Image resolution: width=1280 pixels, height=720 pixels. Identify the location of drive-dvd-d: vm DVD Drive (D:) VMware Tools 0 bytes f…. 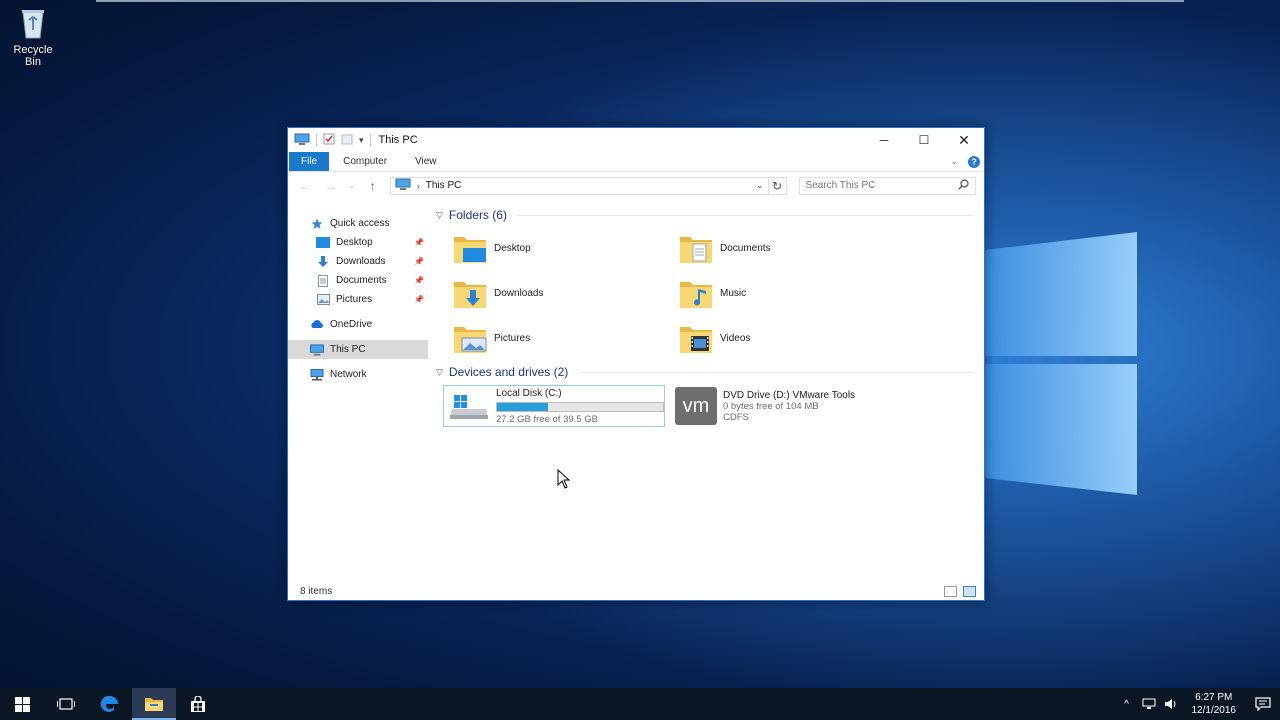
(782, 406).